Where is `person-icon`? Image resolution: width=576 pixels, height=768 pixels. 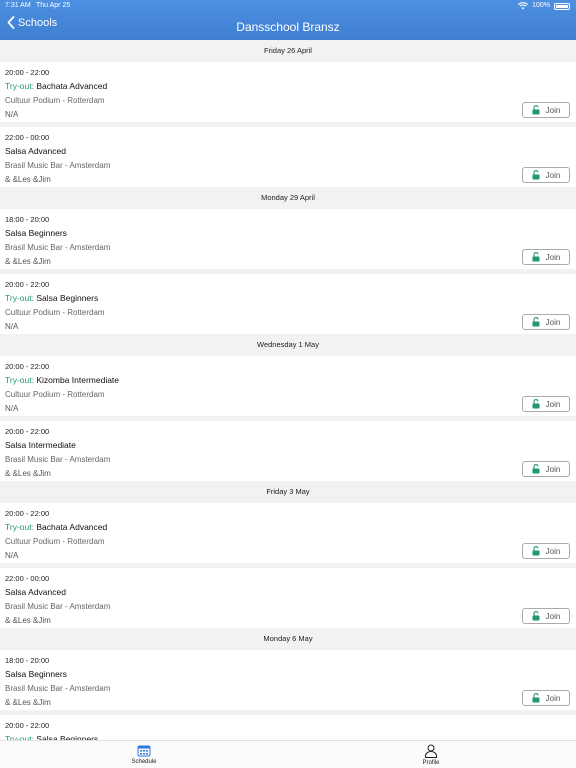
person-icon is located at coordinates (431, 751).